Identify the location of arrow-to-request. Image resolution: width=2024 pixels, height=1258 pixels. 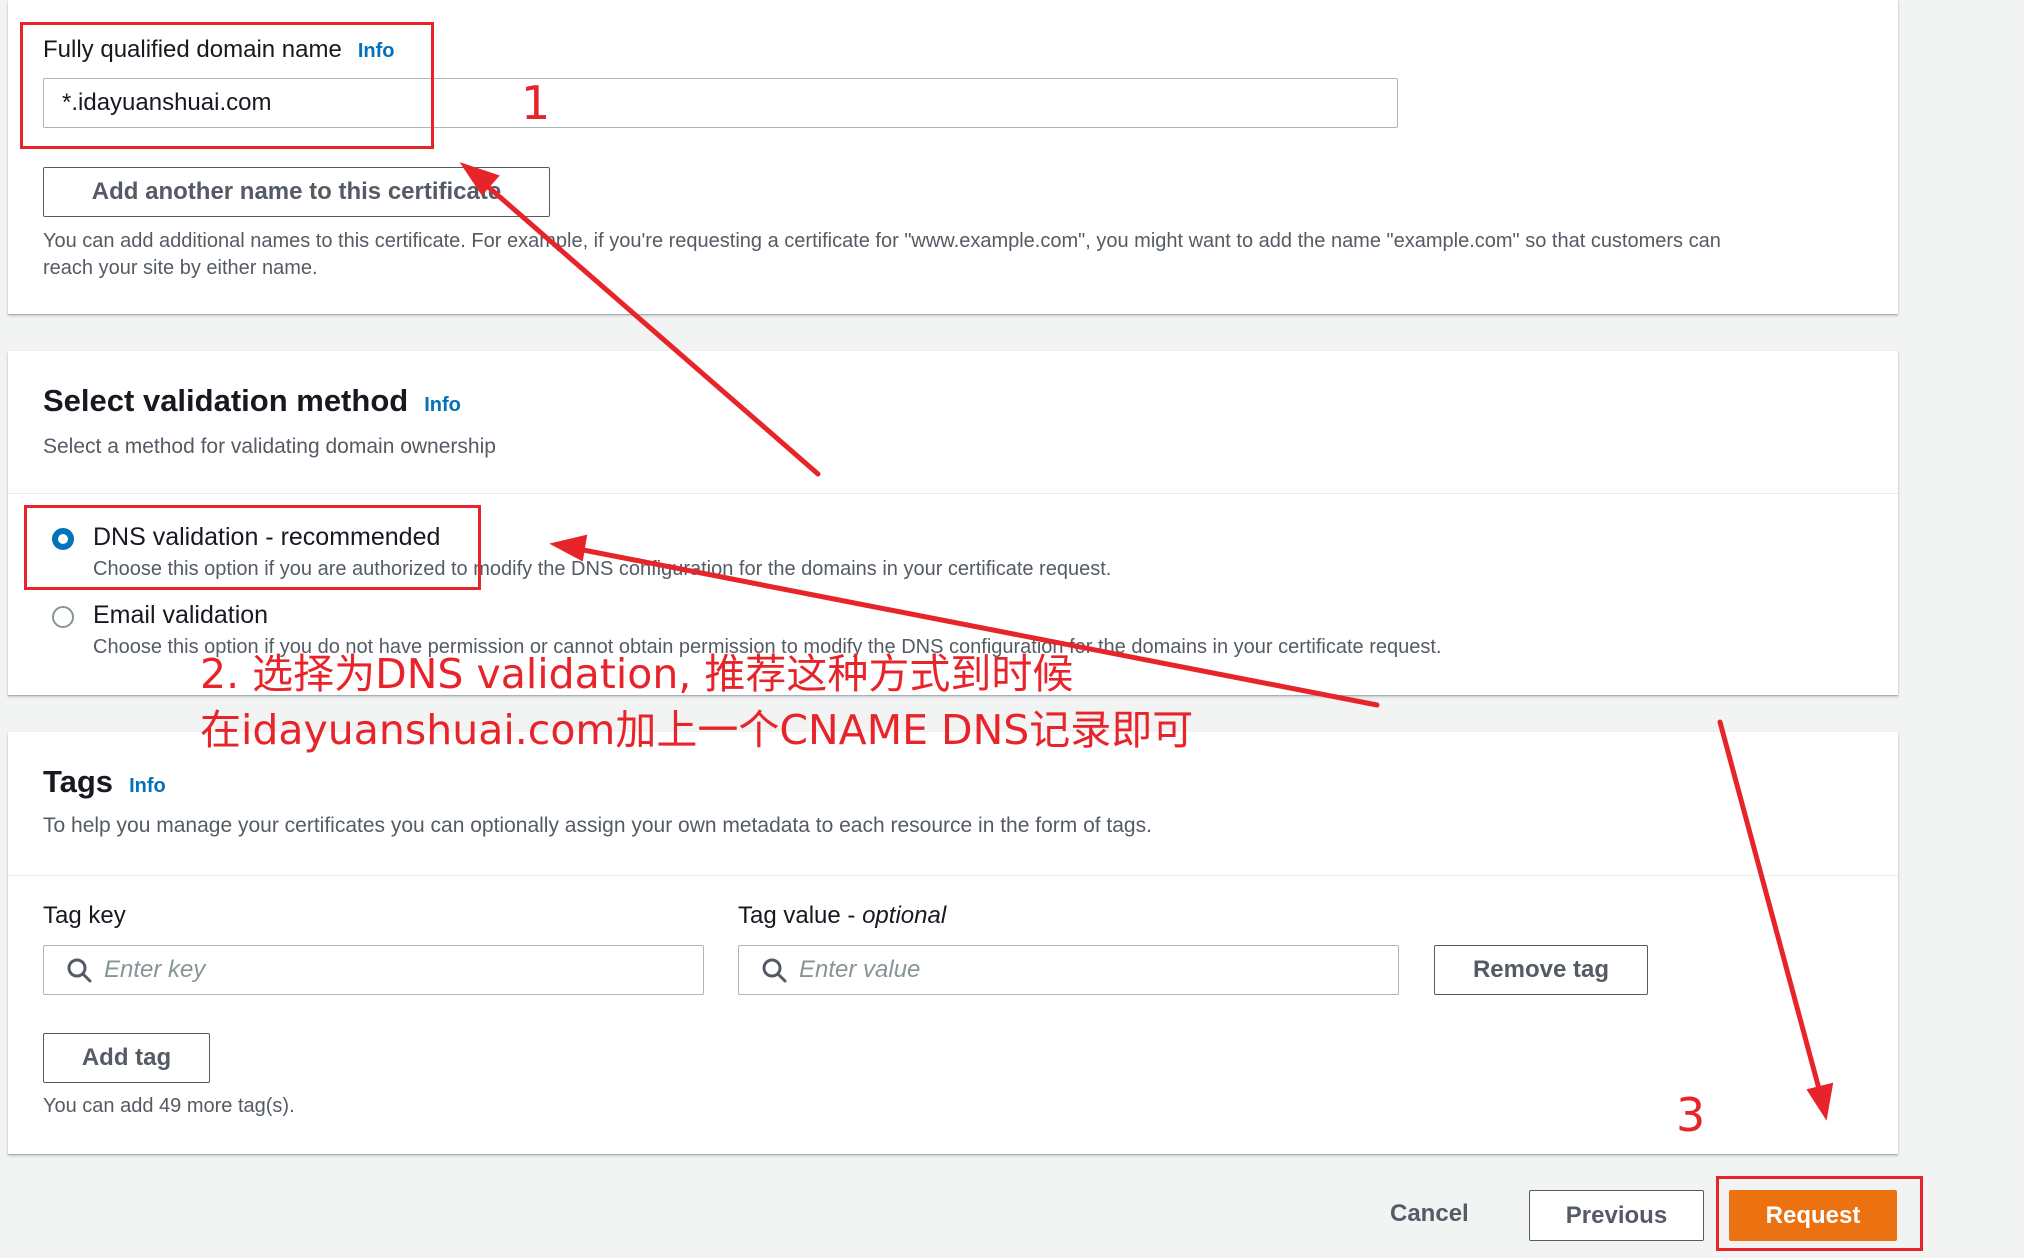
(1771, 911).